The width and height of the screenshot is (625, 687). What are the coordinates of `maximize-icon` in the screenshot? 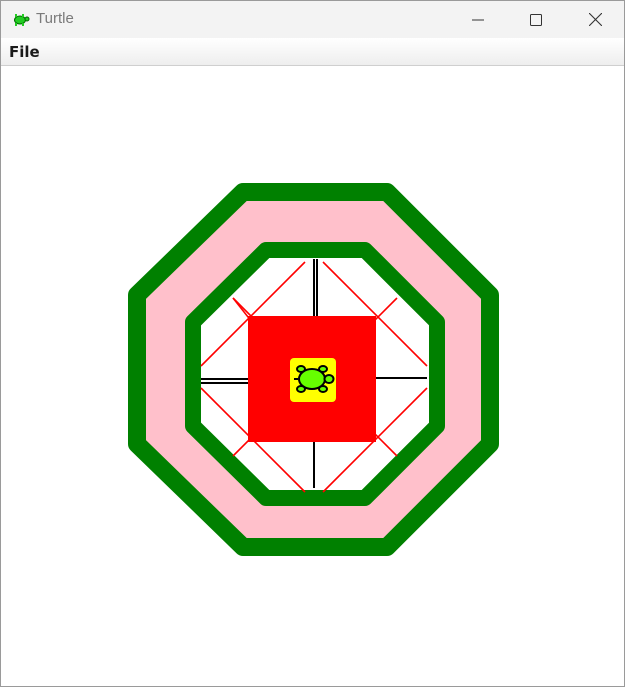 It's located at (536, 19).